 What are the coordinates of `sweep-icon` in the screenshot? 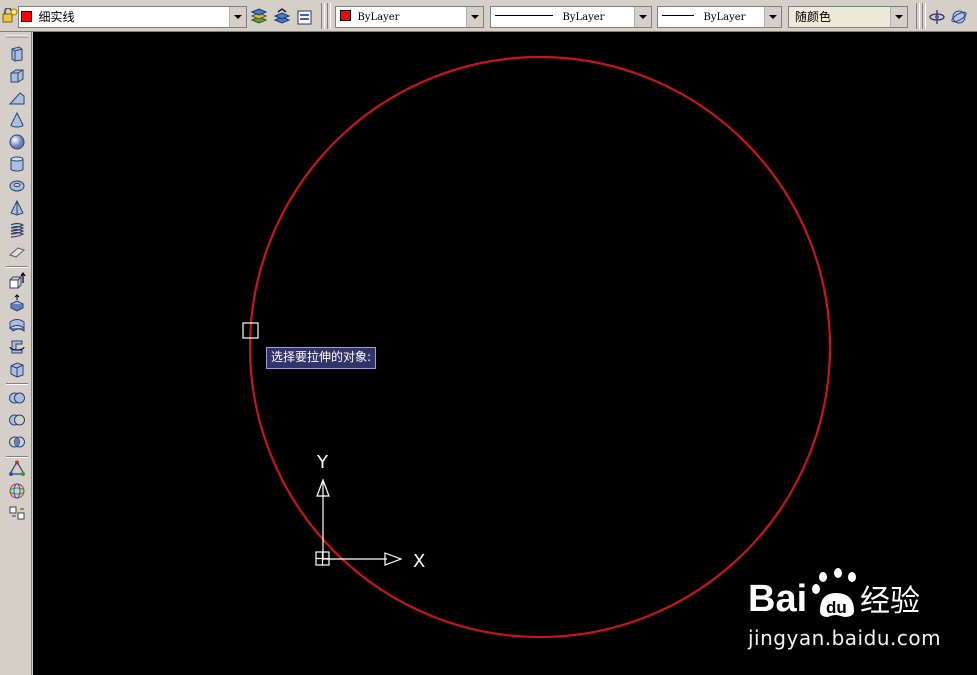 It's located at (17, 325).